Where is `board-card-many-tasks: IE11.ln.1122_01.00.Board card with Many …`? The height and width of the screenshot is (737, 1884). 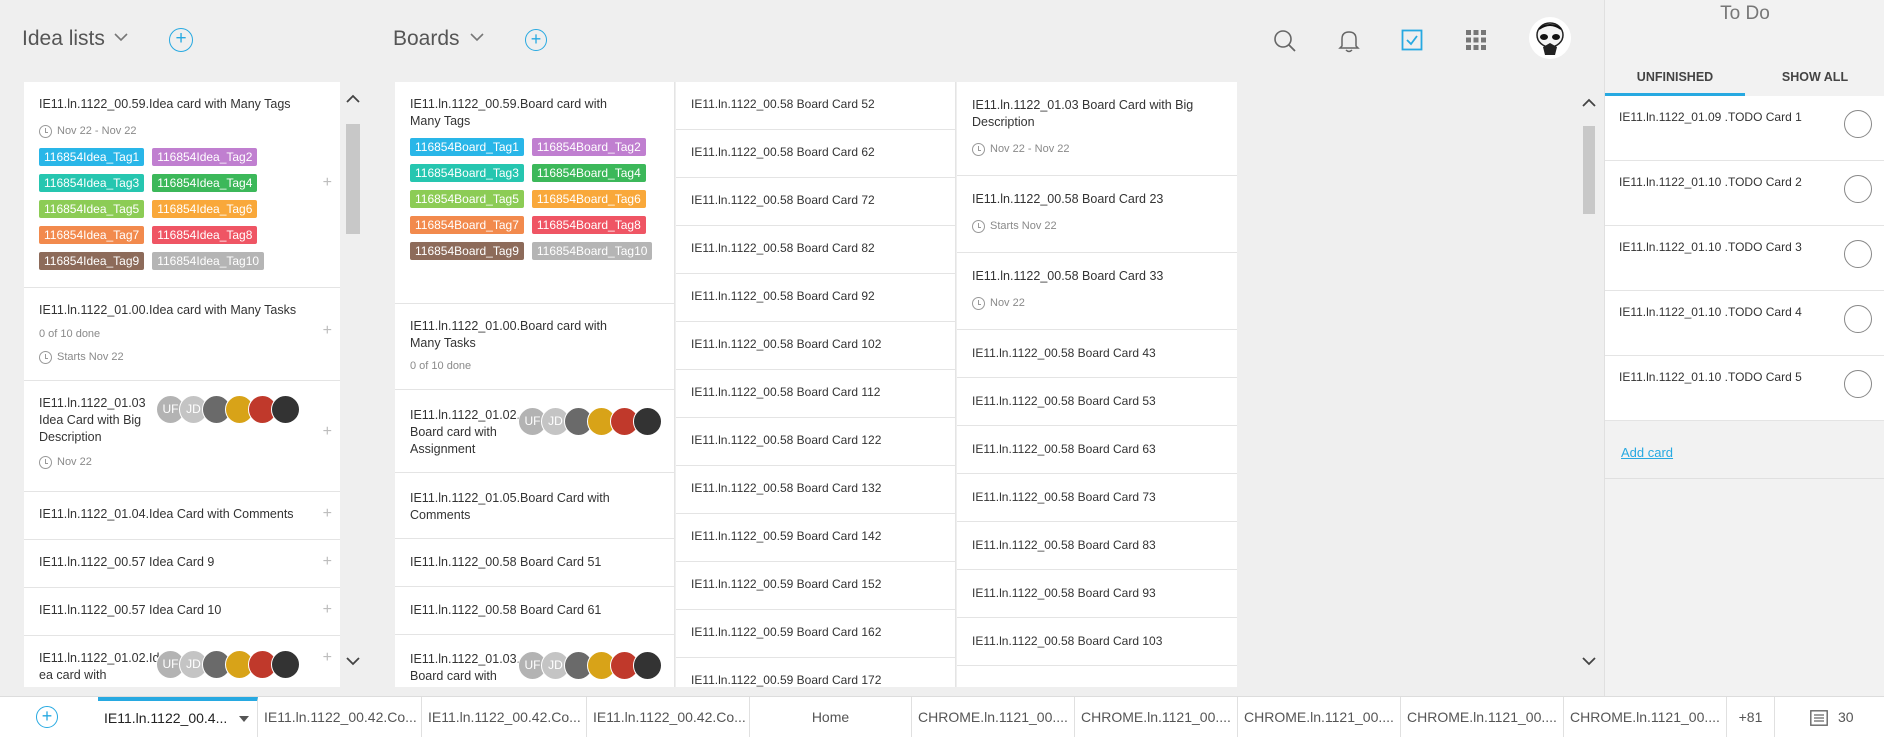 board-card-many-tasks: IE11.ln.1122_01.00.Board card with Many … is located at coordinates (534, 347).